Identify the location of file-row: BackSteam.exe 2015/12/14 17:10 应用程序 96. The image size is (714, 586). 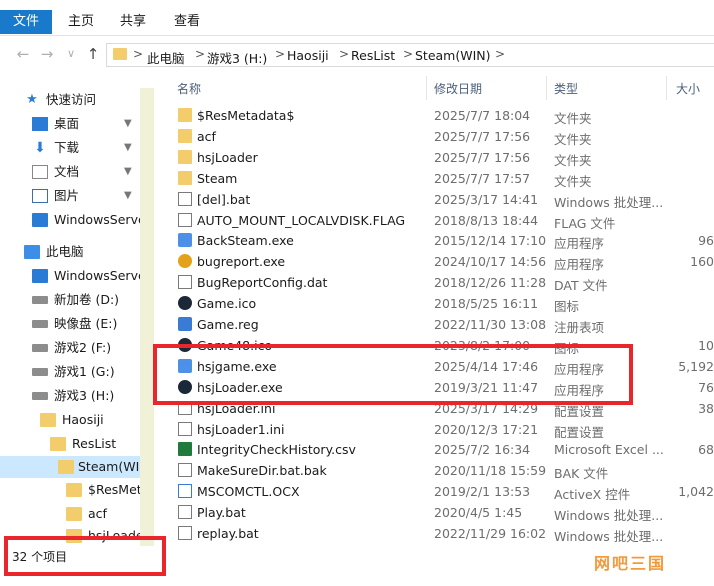
(441, 240).